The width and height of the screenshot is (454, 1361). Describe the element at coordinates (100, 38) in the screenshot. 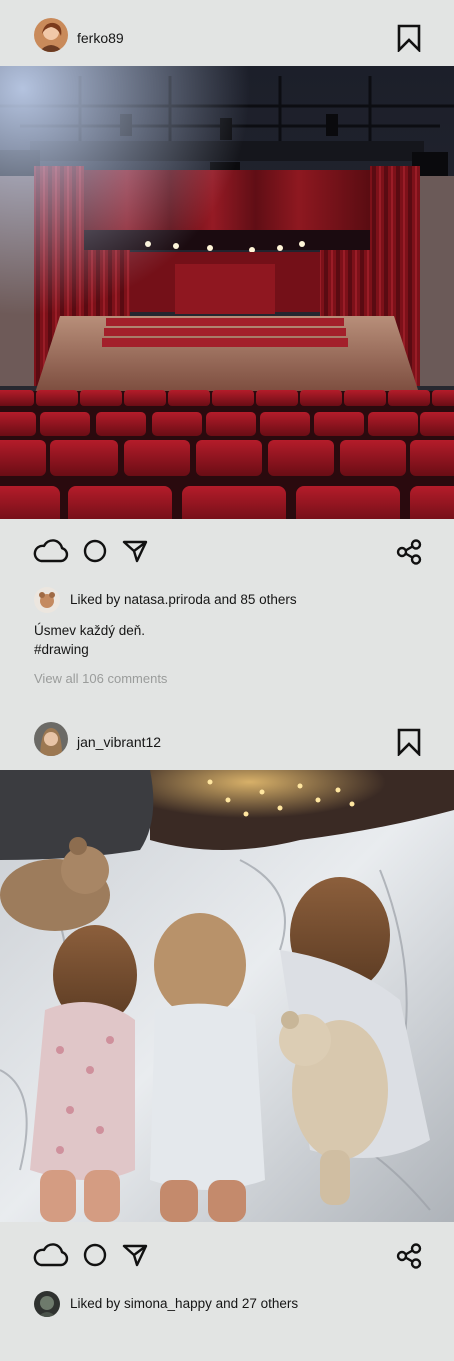

I see `username: ferko89` at that location.